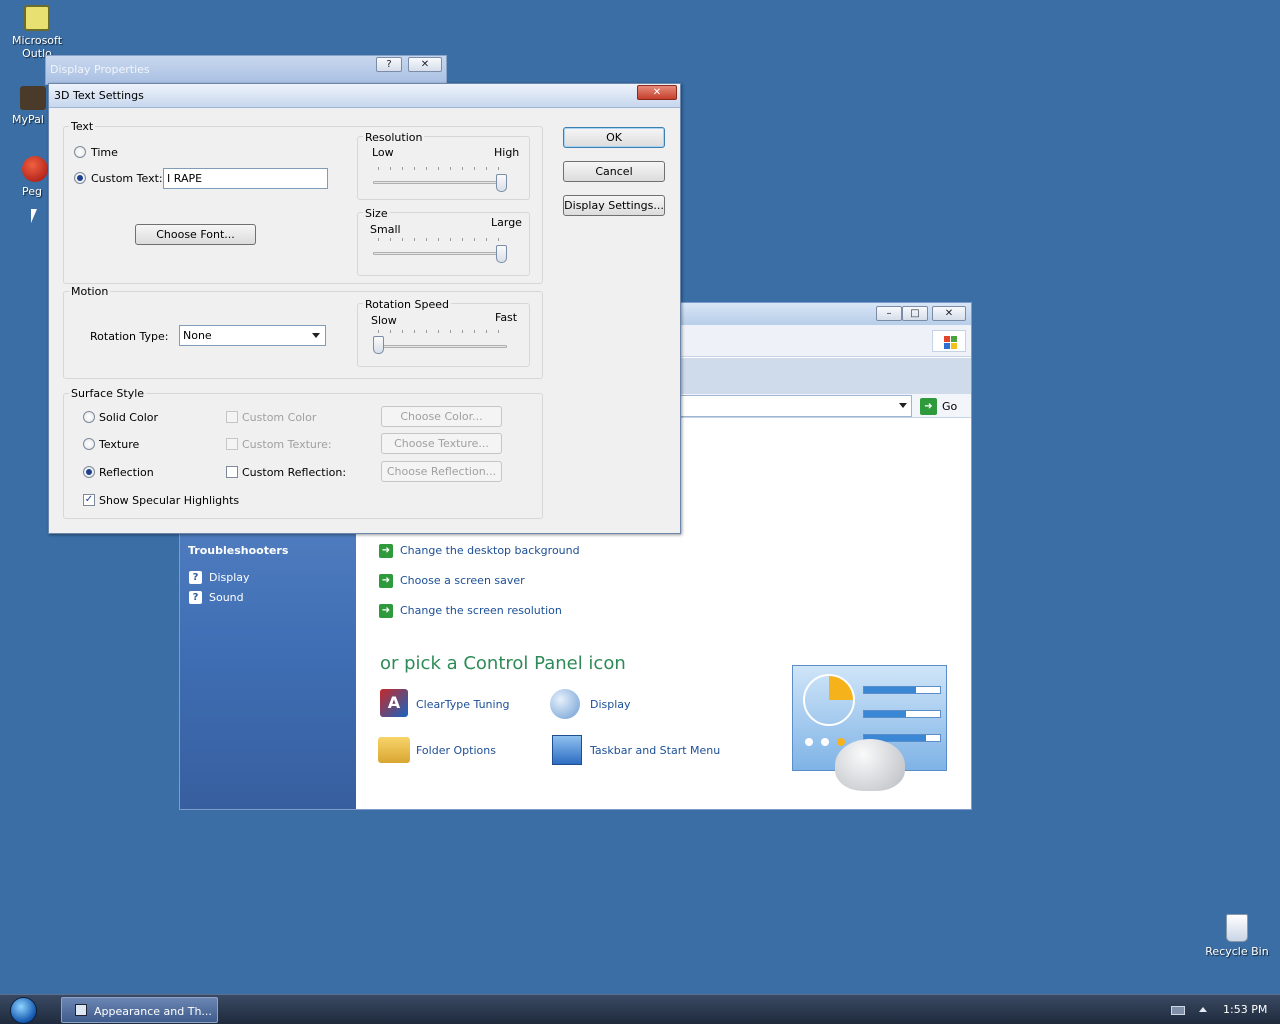 Image resolution: width=1280 pixels, height=1024 pixels. What do you see at coordinates (127, 178) in the screenshot?
I see `custom-text-label: Custom Text:` at bounding box center [127, 178].